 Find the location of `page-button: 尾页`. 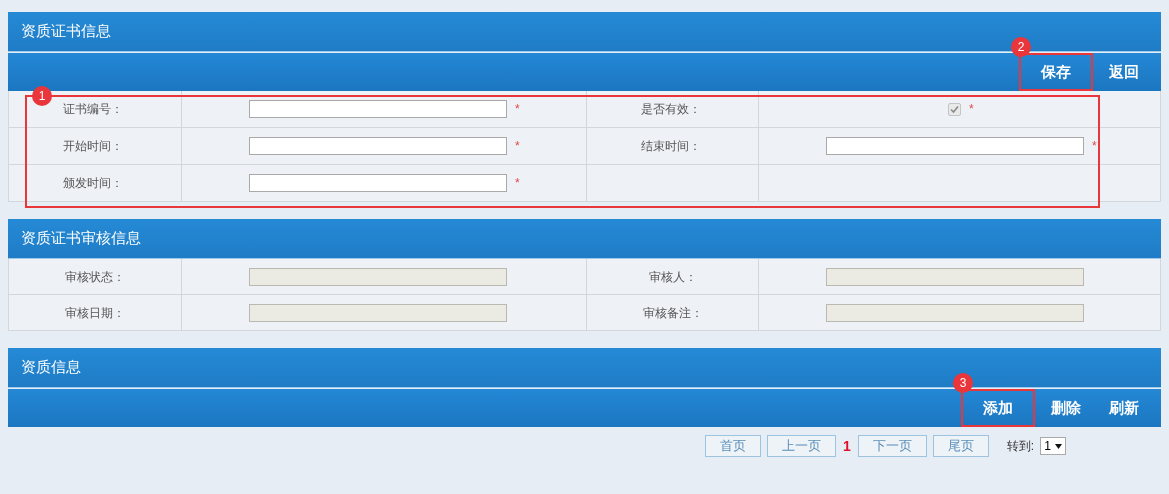

page-button: 尾页 is located at coordinates (960, 446).